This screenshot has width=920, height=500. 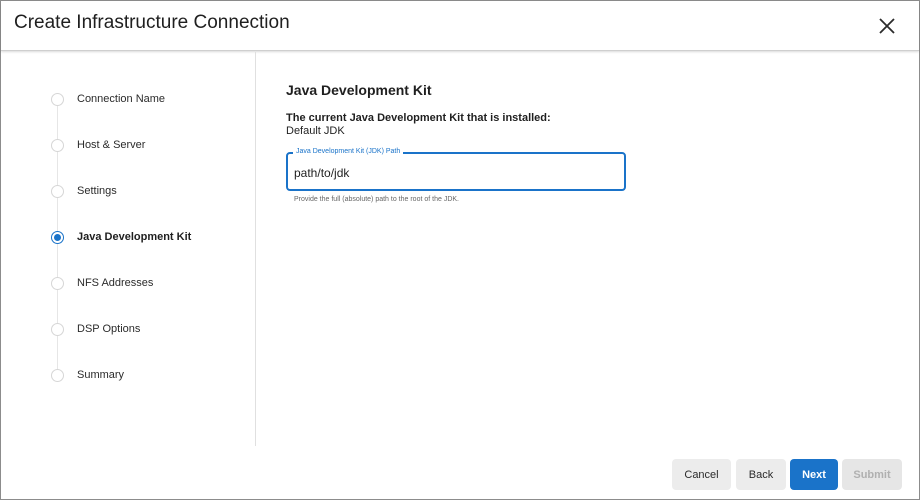 What do you see at coordinates (454, 173) in the screenshot?
I see `jdk-path-input` at bounding box center [454, 173].